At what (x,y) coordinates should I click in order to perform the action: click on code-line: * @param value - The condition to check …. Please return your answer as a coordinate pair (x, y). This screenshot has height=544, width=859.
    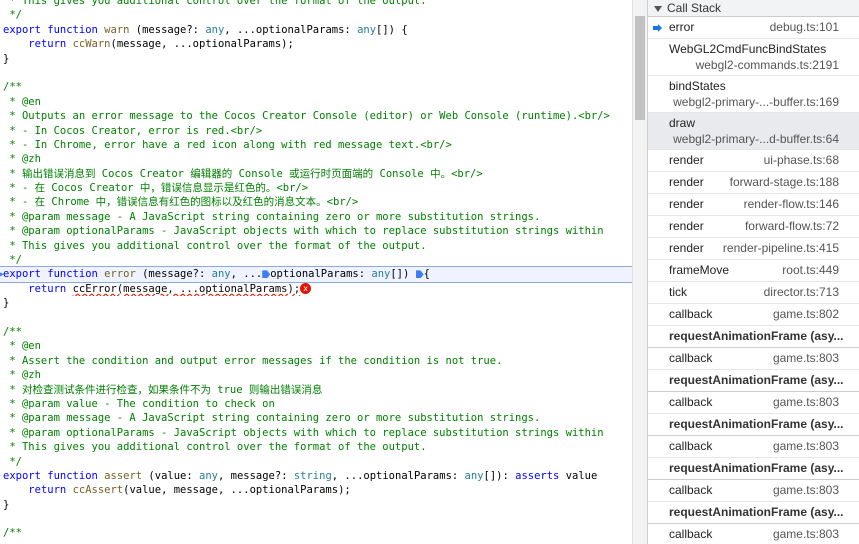
    Looking at the image, I should click on (316, 404).